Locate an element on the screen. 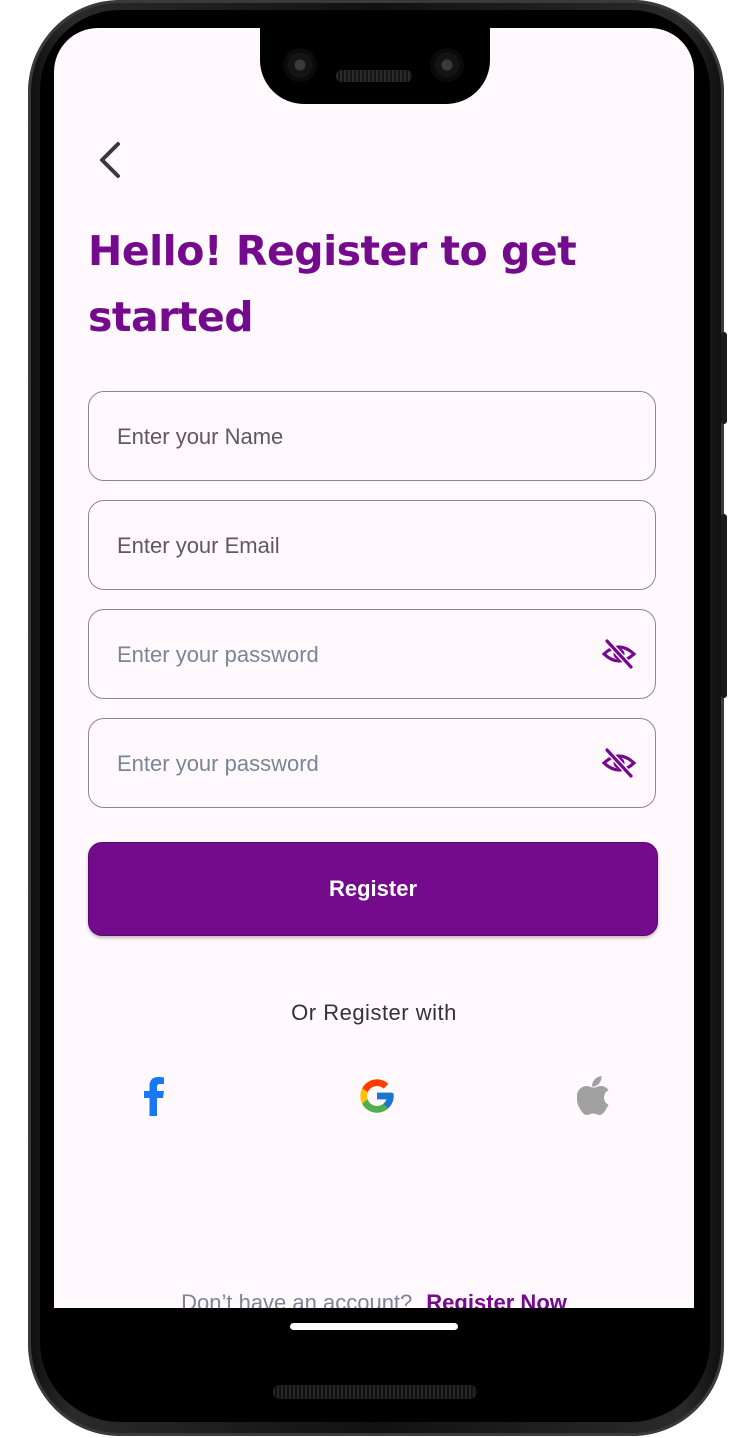 The height and width of the screenshot is (1438, 746). confirm-password-input is located at coordinates (347, 764).